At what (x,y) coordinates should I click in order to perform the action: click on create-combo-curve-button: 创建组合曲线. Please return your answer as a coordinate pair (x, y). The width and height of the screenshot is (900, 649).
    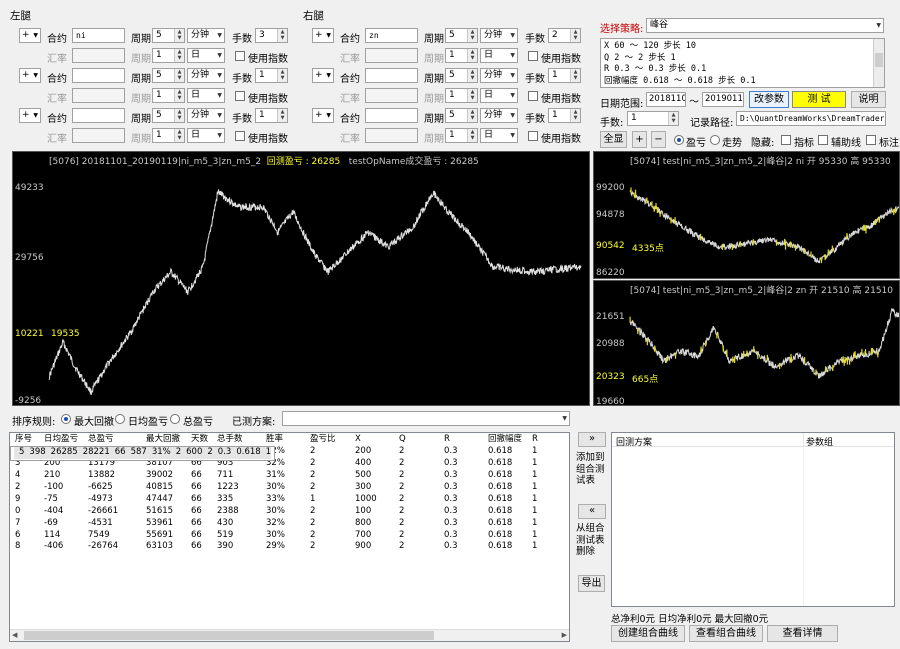
    Looking at the image, I should click on (648, 633).